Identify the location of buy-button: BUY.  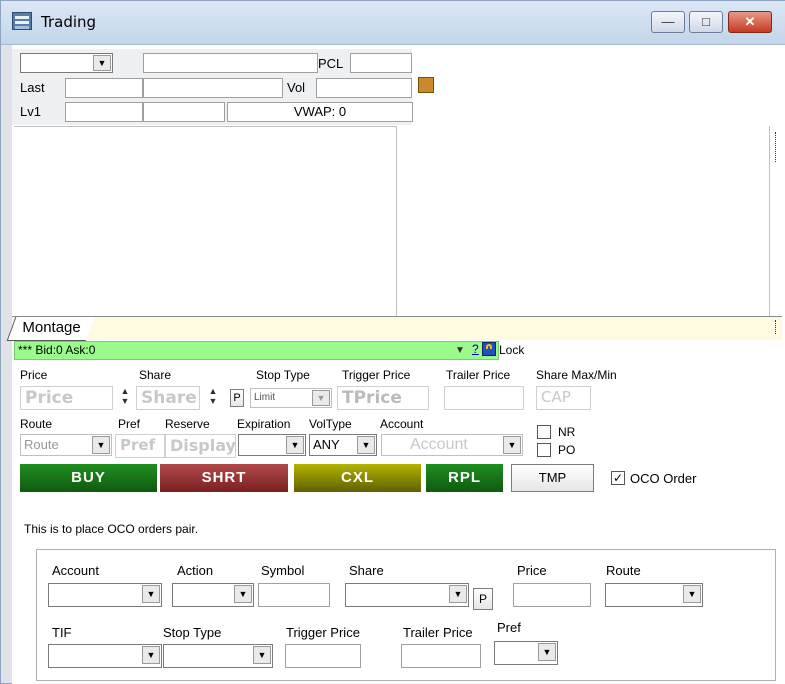
(88, 478).